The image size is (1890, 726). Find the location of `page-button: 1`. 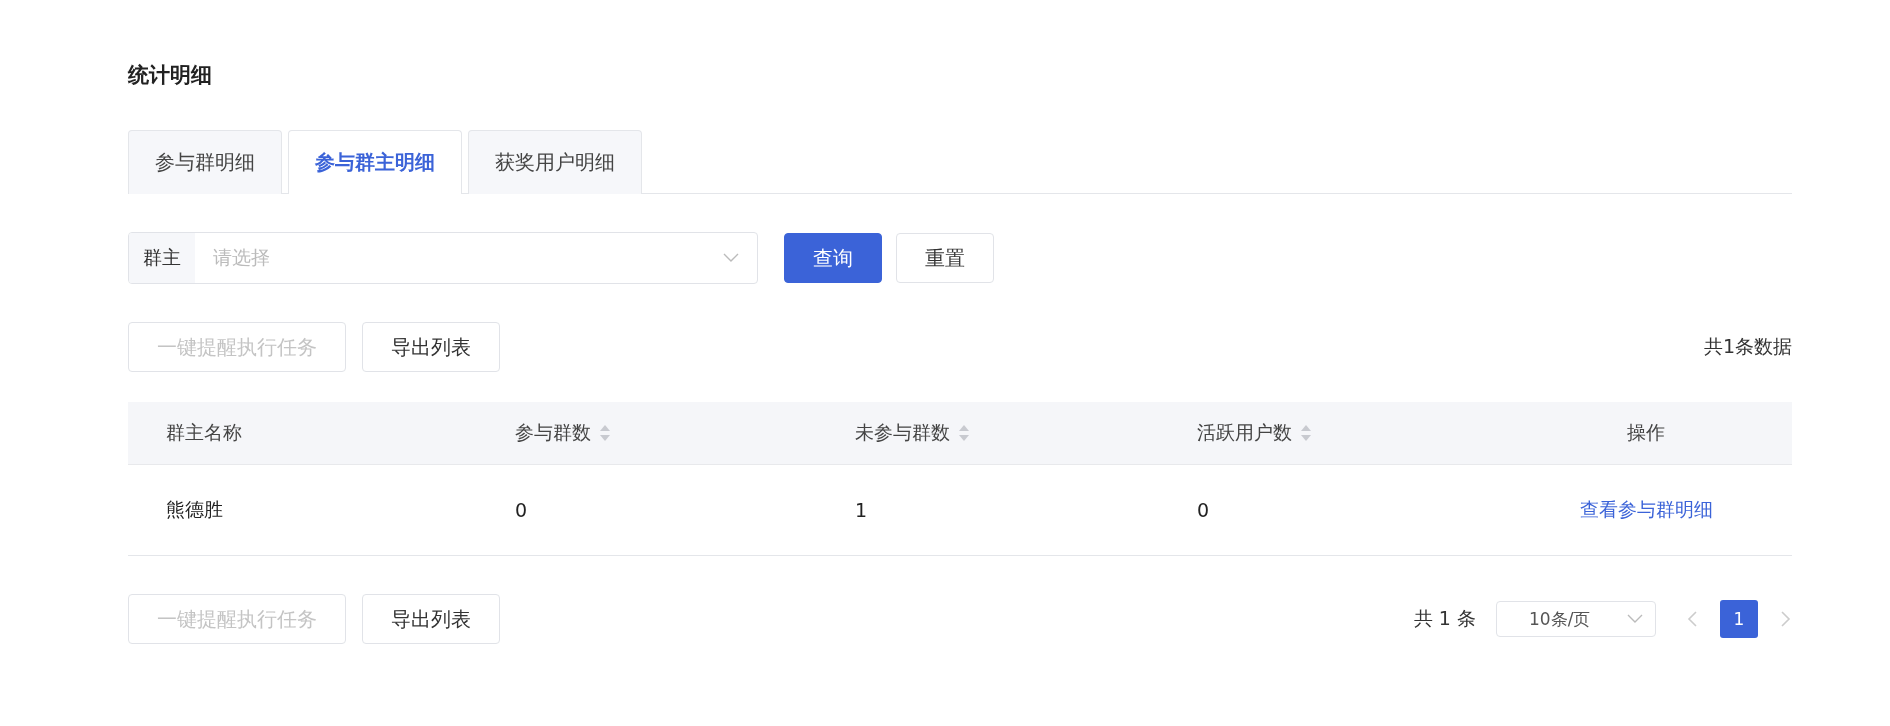

page-button: 1 is located at coordinates (1739, 619).